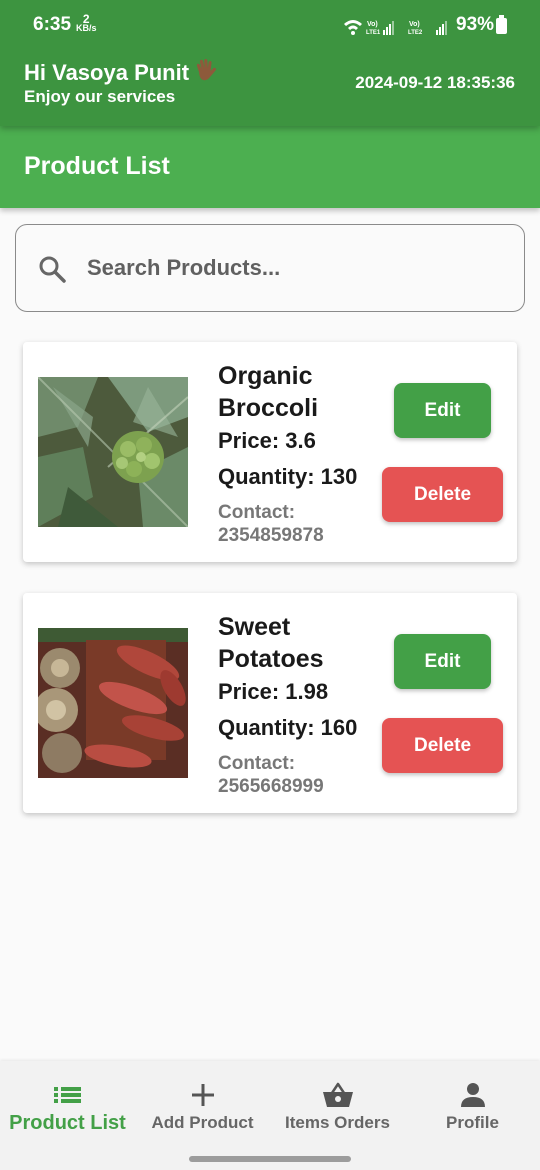  I want to click on nav-label: Profile, so click(472, 1122).